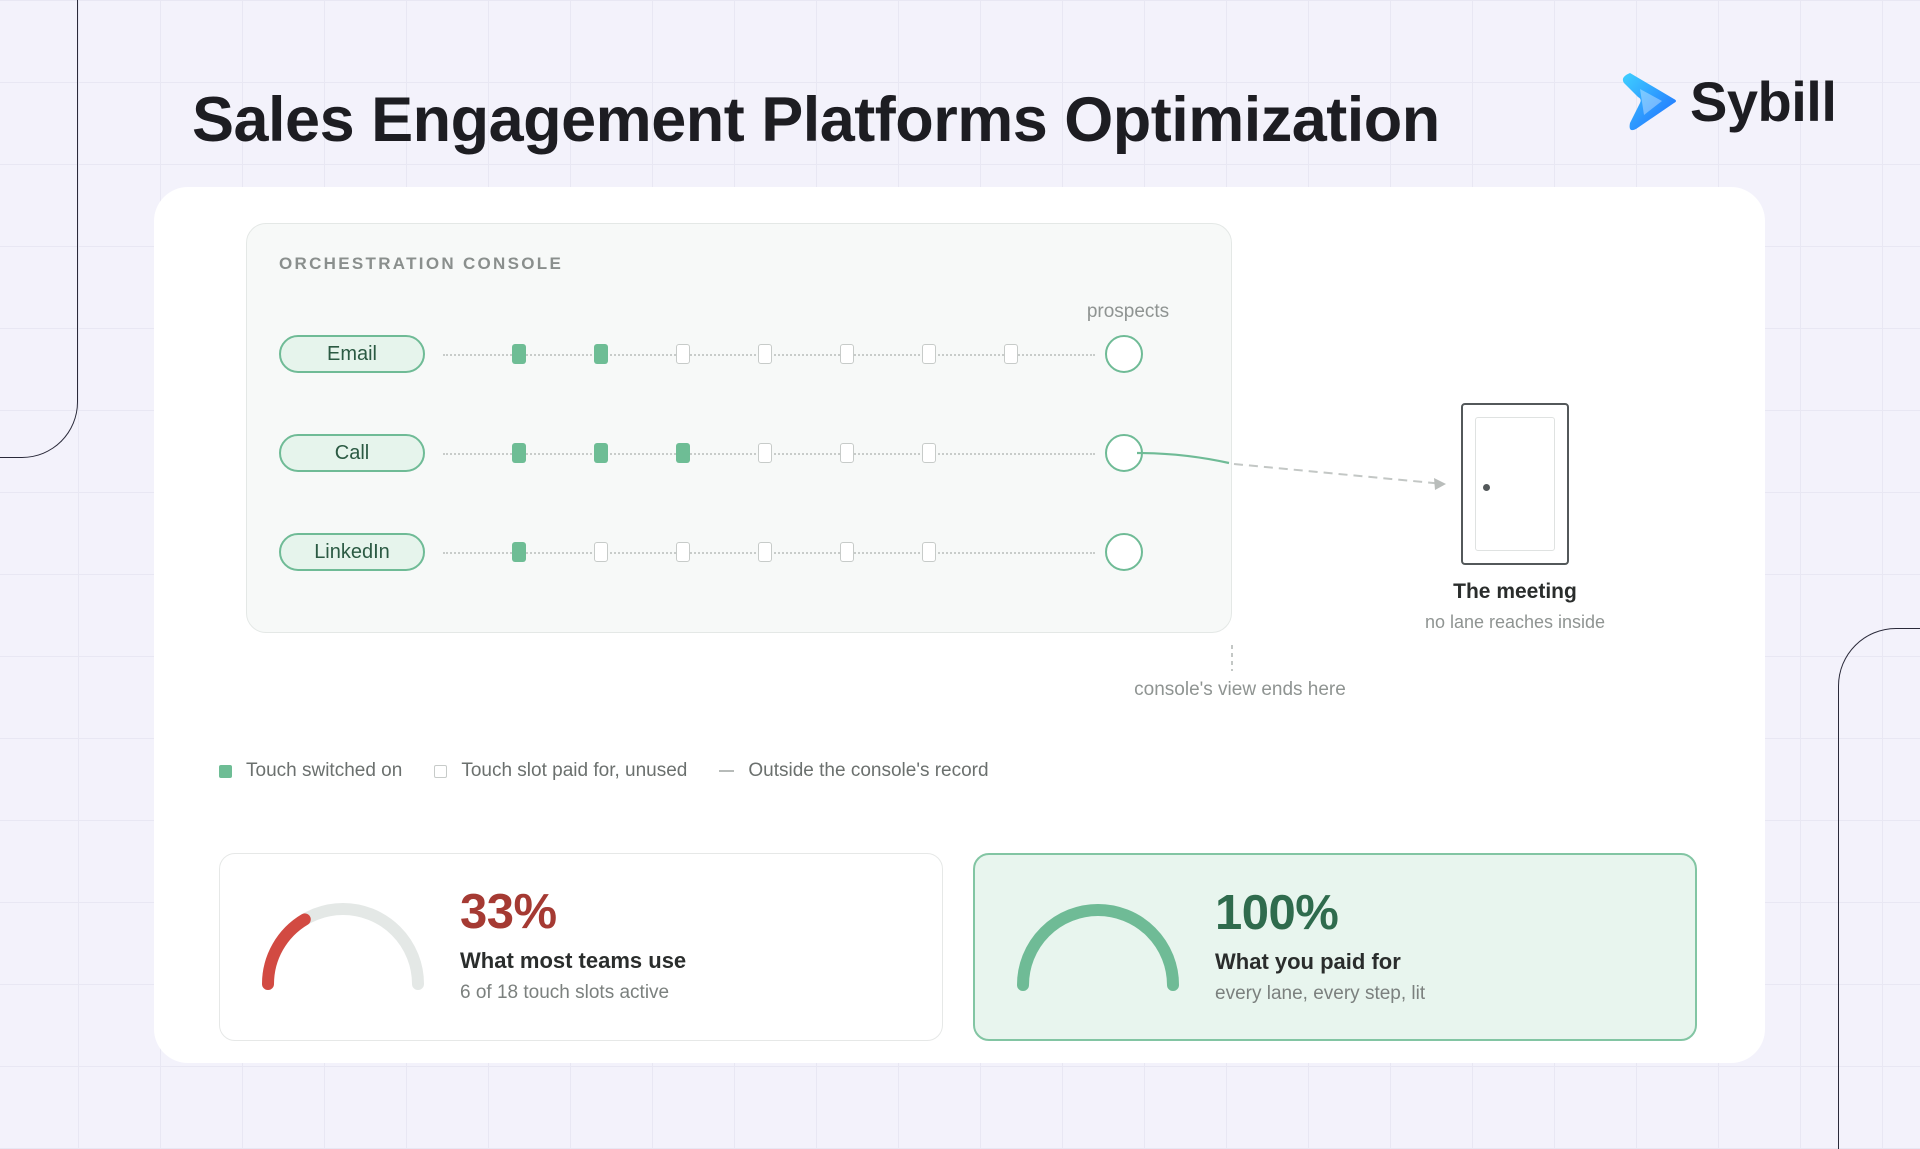  I want to click on lane-label-email: Email, so click(352, 354).